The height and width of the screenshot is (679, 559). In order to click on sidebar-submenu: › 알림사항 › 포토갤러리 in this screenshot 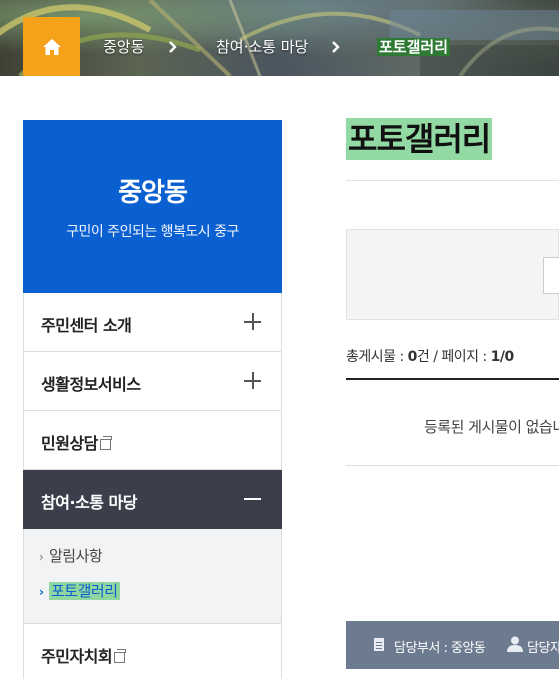, I will do `click(152, 576)`.